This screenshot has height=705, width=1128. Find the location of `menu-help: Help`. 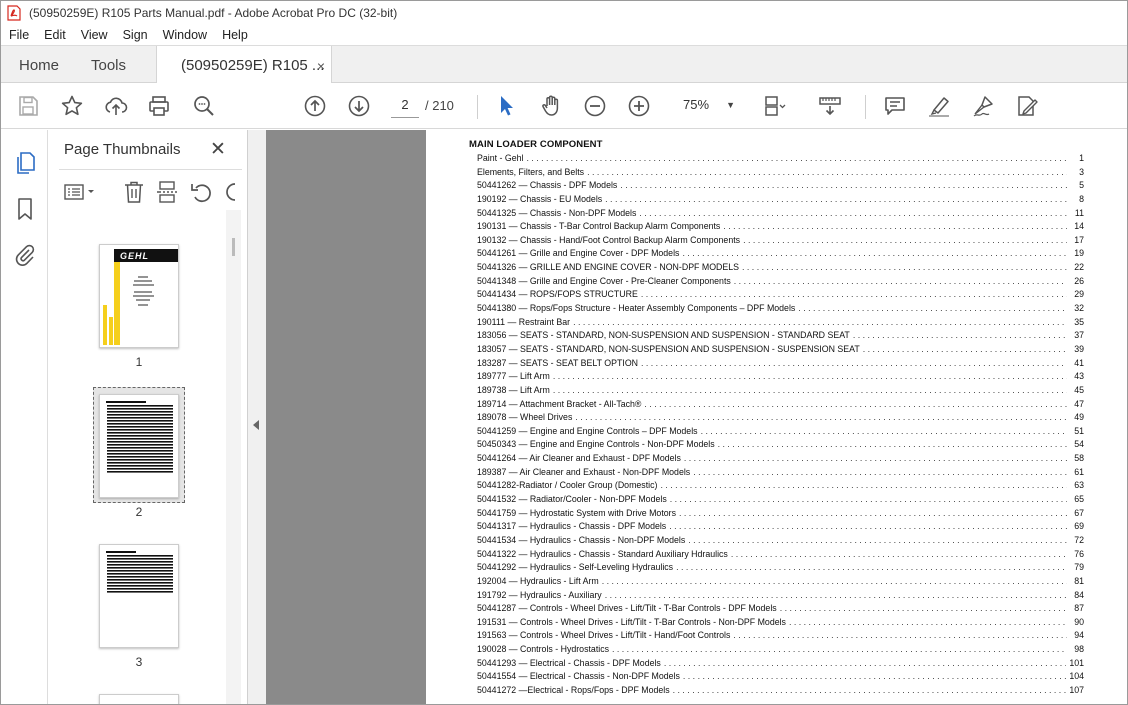

menu-help: Help is located at coordinates (234, 35).